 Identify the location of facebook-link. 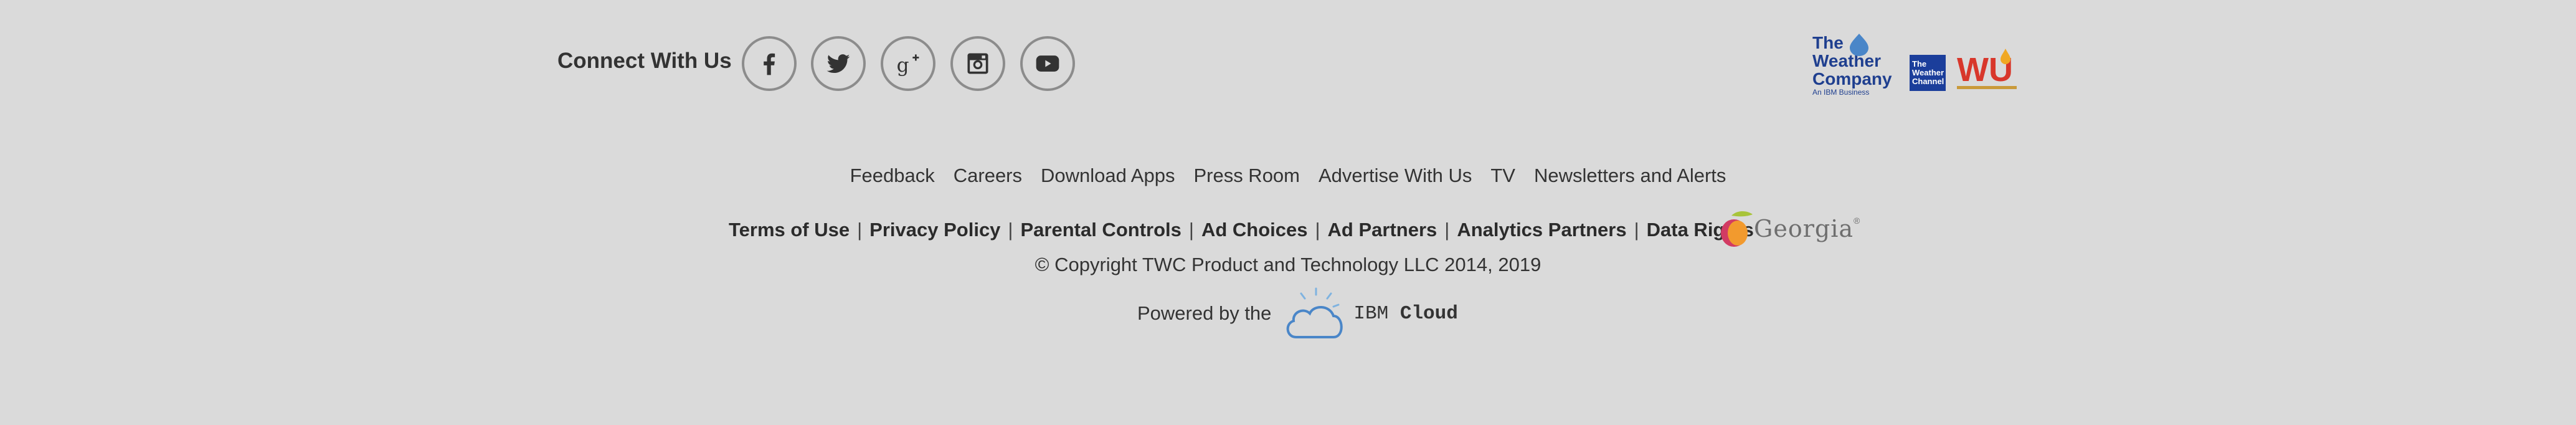
(769, 64).